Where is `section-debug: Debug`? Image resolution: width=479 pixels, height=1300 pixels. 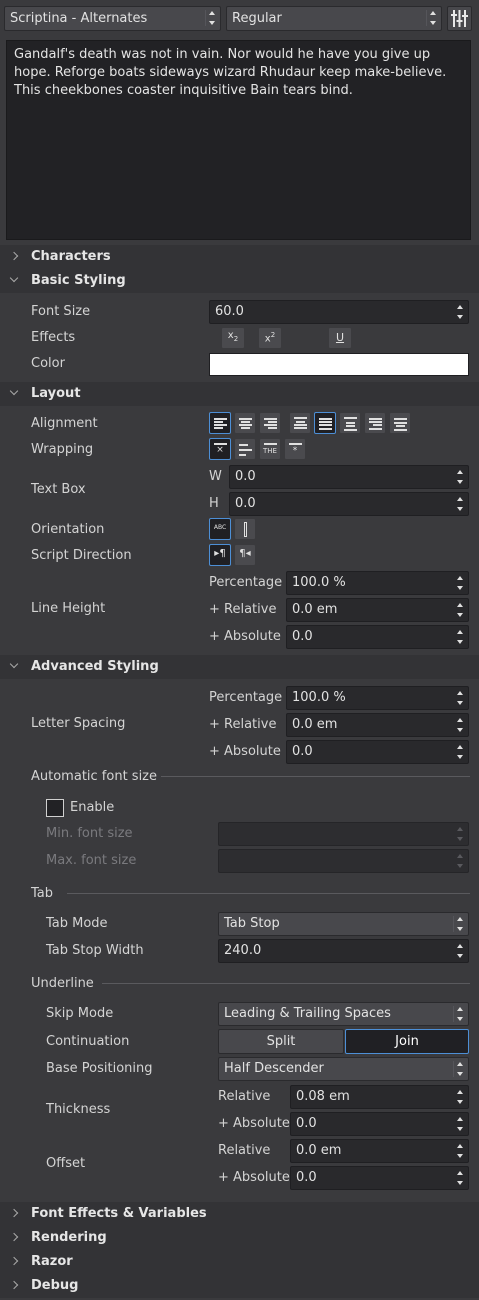 section-debug: Debug is located at coordinates (239, 1286).